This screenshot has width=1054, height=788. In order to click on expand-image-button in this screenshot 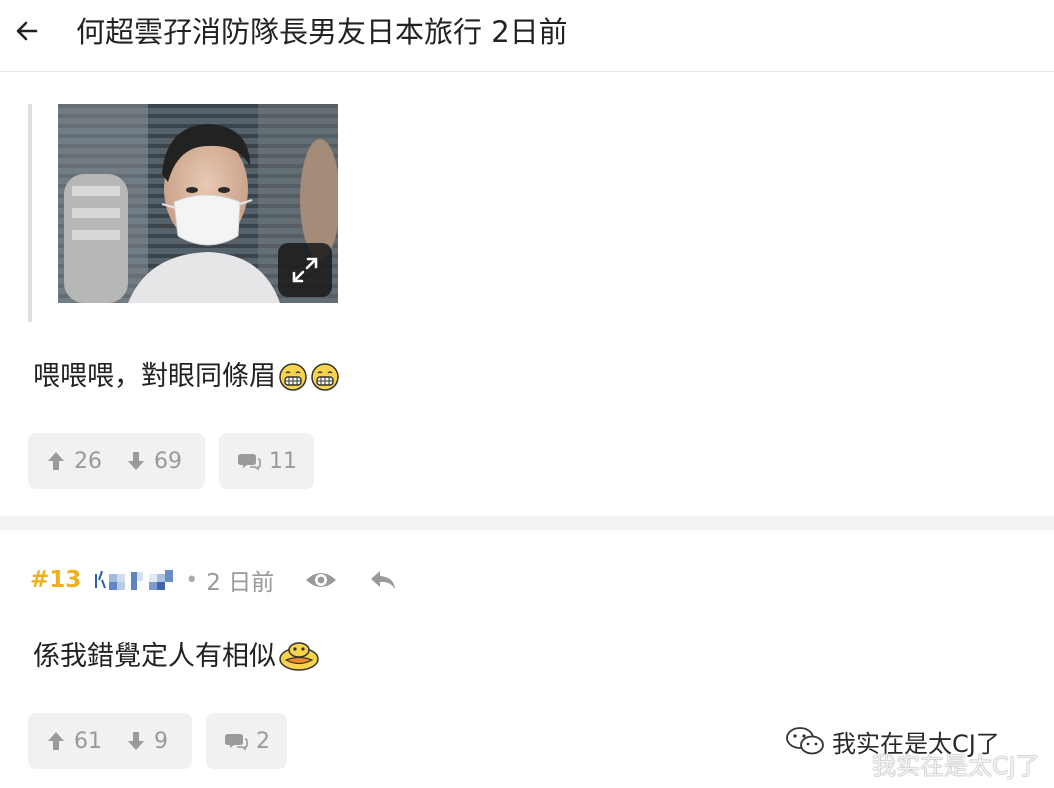, I will do `click(305, 270)`.